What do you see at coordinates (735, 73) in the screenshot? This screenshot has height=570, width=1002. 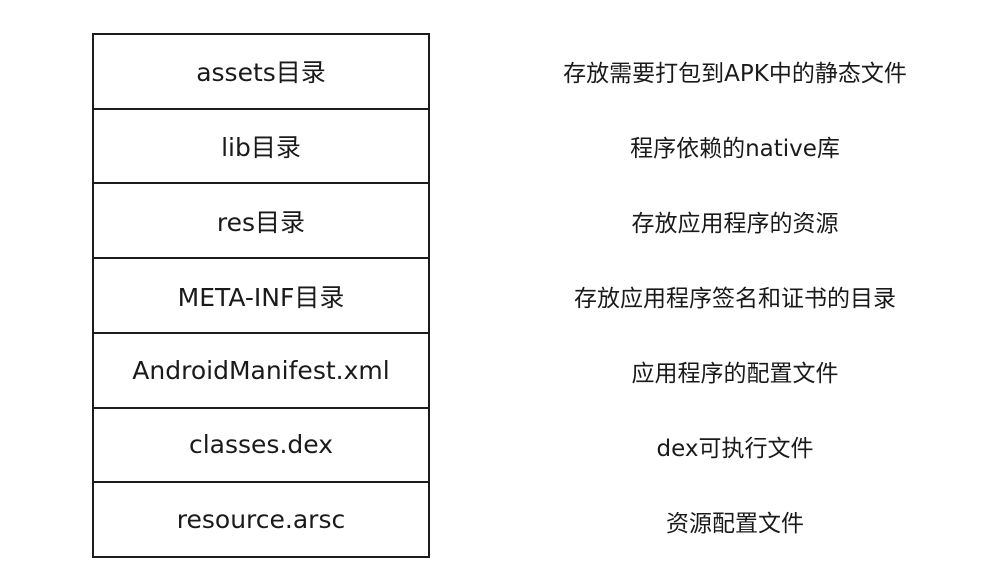 I see `description-assets: 存放需要打包到APK中的静态文件` at bounding box center [735, 73].